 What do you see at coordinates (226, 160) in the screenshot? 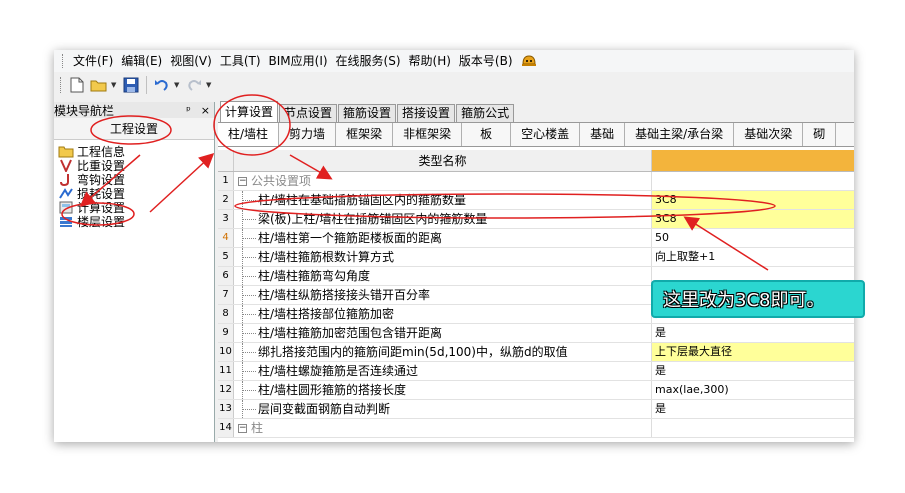
I see `row-number-header` at bounding box center [226, 160].